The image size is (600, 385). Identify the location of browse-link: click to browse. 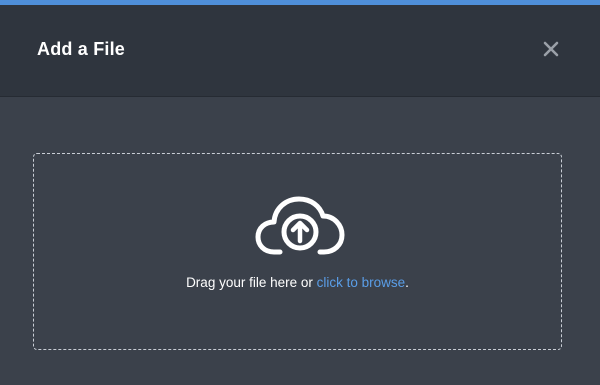
(361, 282).